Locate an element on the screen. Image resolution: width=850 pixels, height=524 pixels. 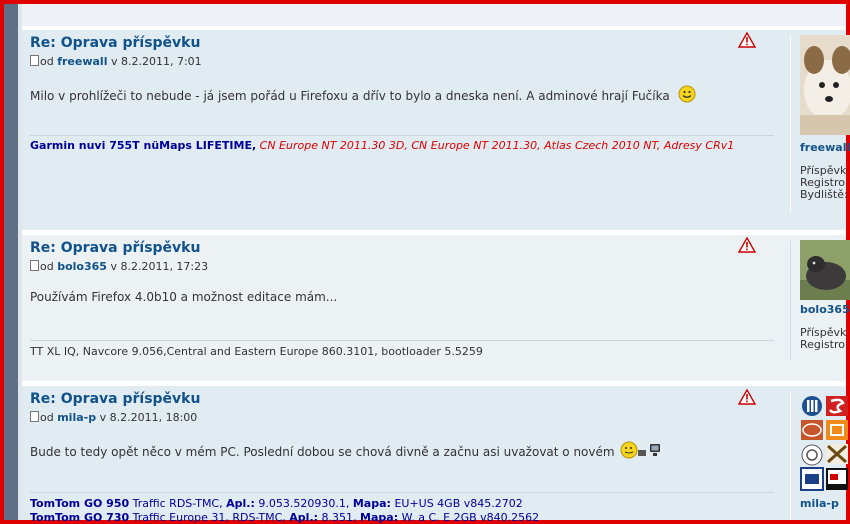
post-author: freewall is located at coordinates (82, 61).